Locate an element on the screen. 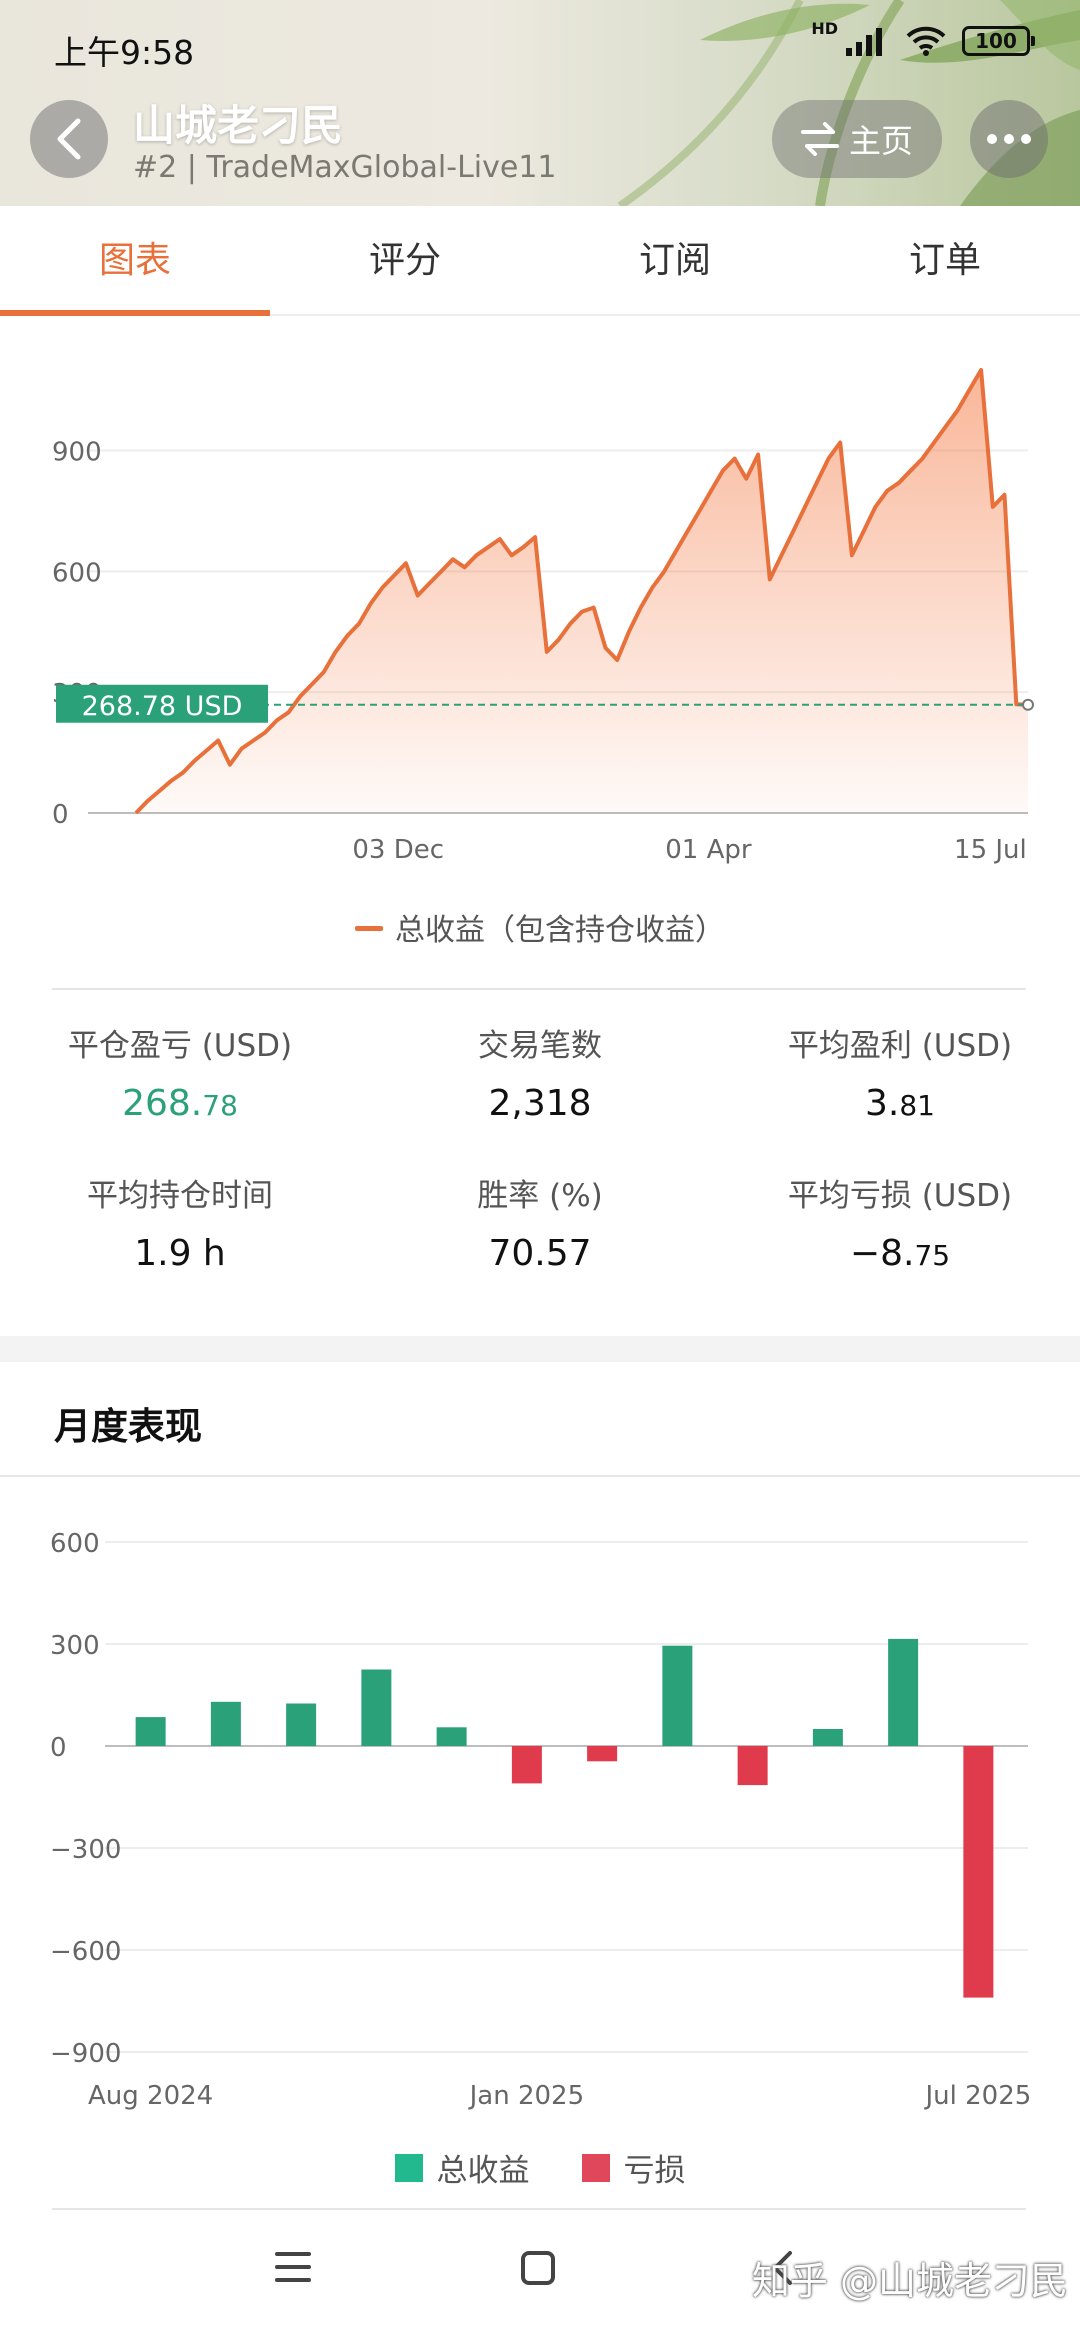 Image resolution: width=1080 pixels, height=2340 pixels. stat-value: −8.75 is located at coordinates (900, 1253).